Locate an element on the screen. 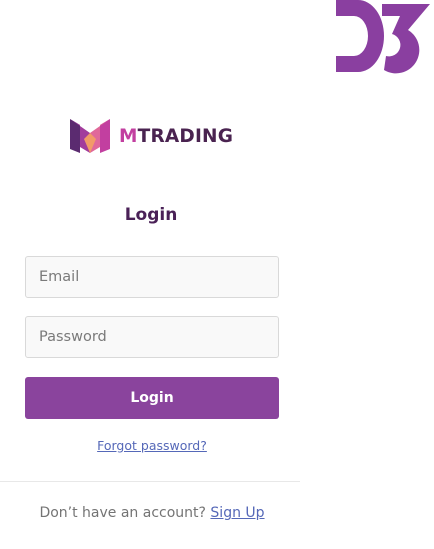 The image size is (434, 549). page-title: Login is located at coordinates (151, 215).